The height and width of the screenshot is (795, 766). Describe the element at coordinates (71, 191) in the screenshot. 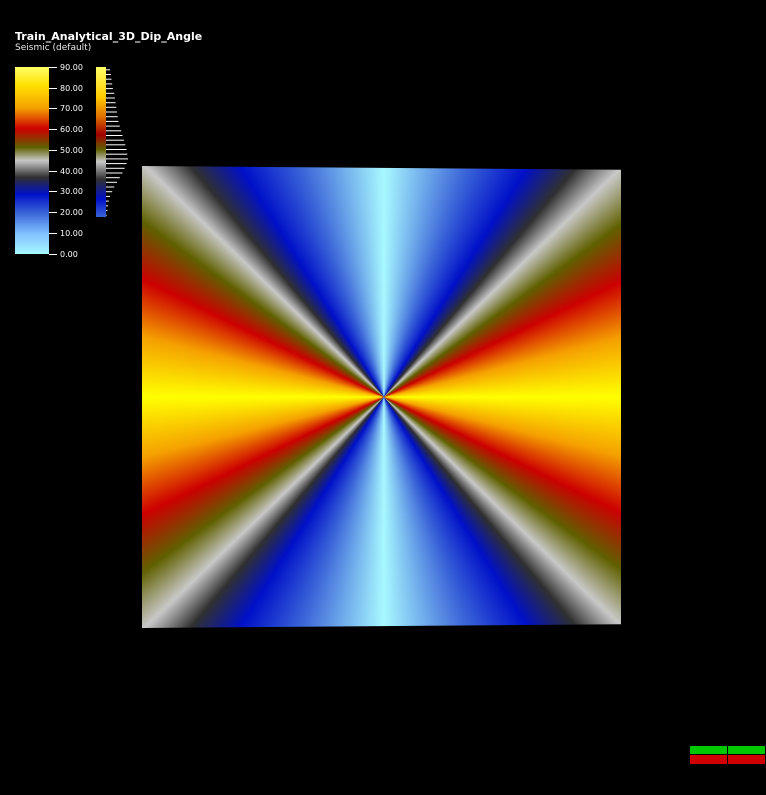

I see `colorbar-tick-label: 30.00` at that location.